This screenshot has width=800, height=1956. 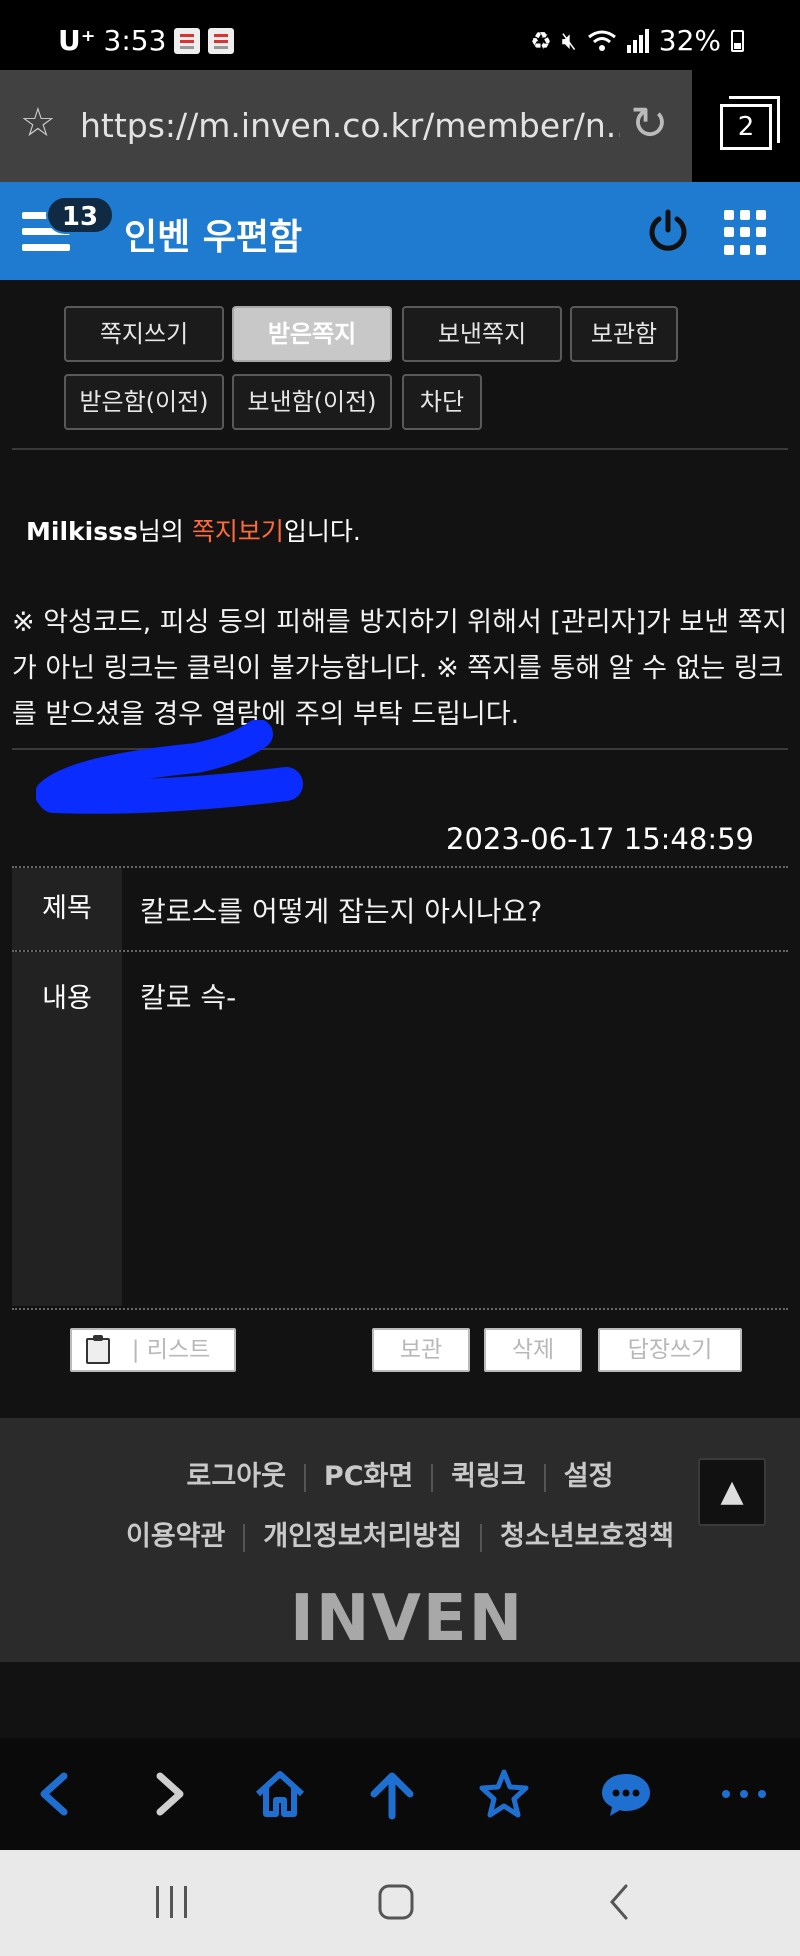 What do you see at coordinates (600, 839) in the screenshot?
I see `message-date: 2023-06-17 15:48:59` at bounding box center [600, 839].